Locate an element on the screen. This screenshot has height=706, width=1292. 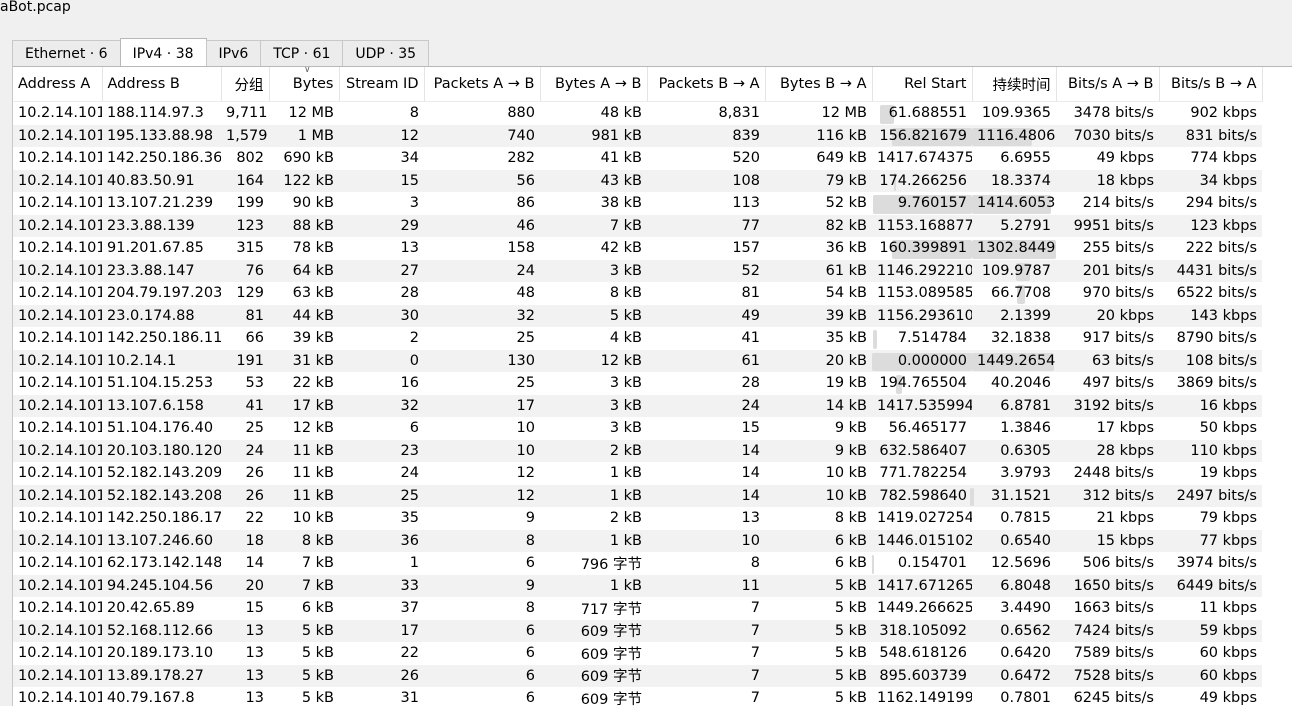
cell-rel-start: 174.266256 is located at coordinates (922, 180).